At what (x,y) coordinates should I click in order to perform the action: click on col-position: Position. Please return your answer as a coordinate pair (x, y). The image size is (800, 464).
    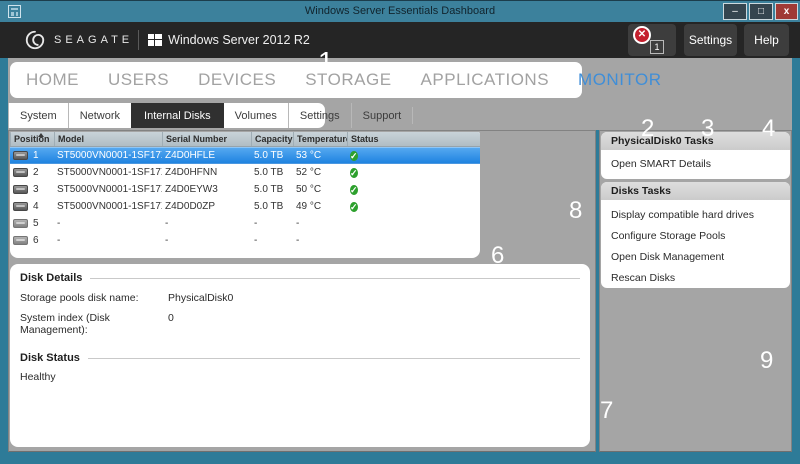
    Looking at the image, I should click on (32, 139).